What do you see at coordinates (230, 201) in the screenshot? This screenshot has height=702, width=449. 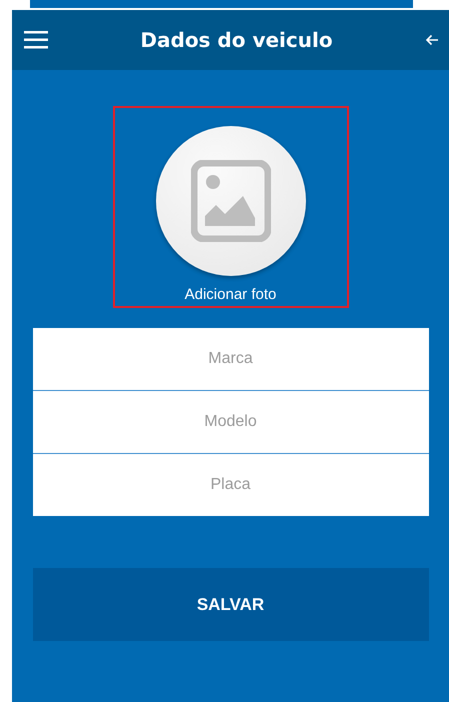 I see `image-icon` at bounding box center [230, 201].